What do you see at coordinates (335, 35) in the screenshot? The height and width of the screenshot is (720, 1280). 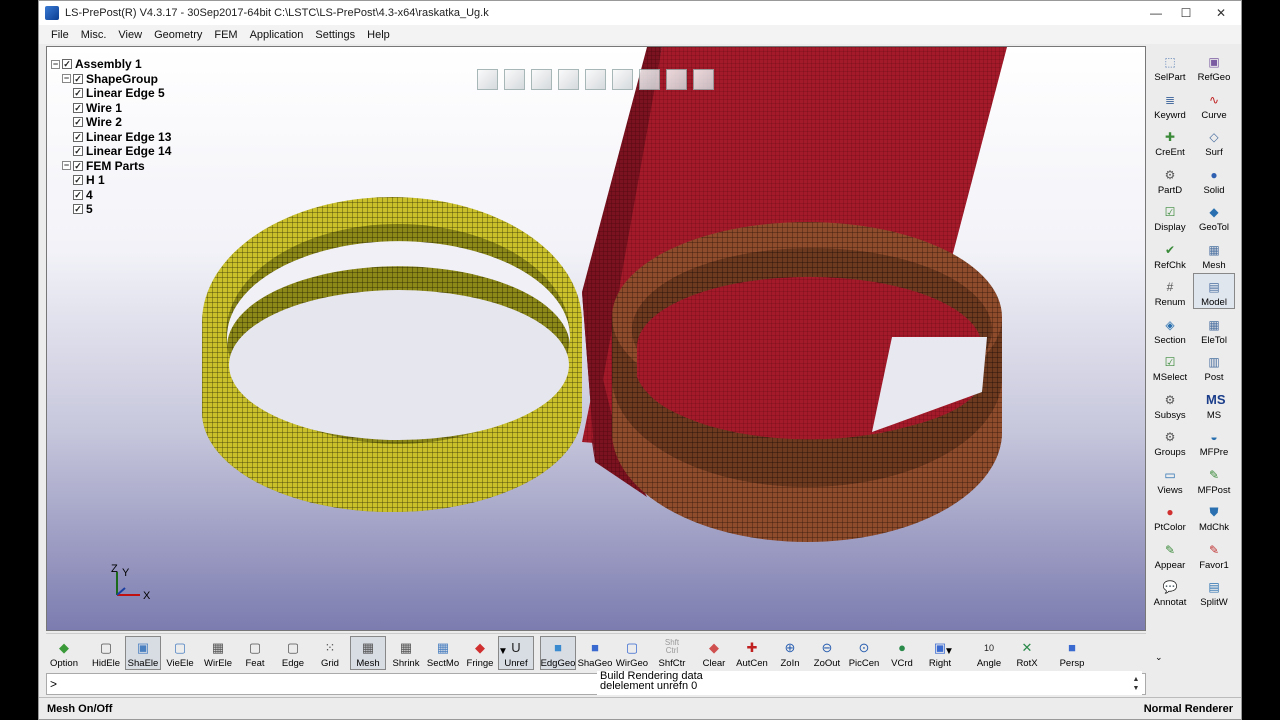 I see `menu-settings: Settings` at bounding box center [335, 35].